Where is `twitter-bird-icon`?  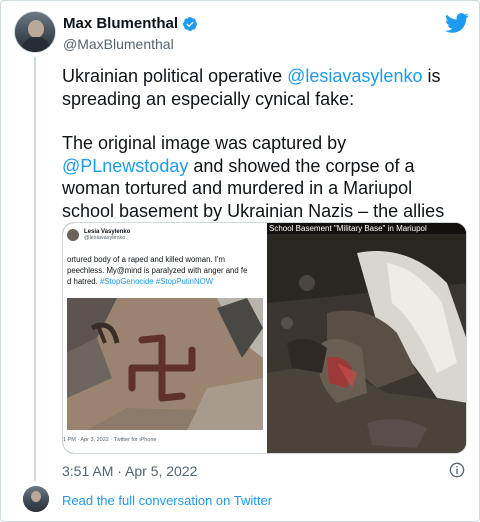
twitter-bird-icon is located at coordinates (457, 23).